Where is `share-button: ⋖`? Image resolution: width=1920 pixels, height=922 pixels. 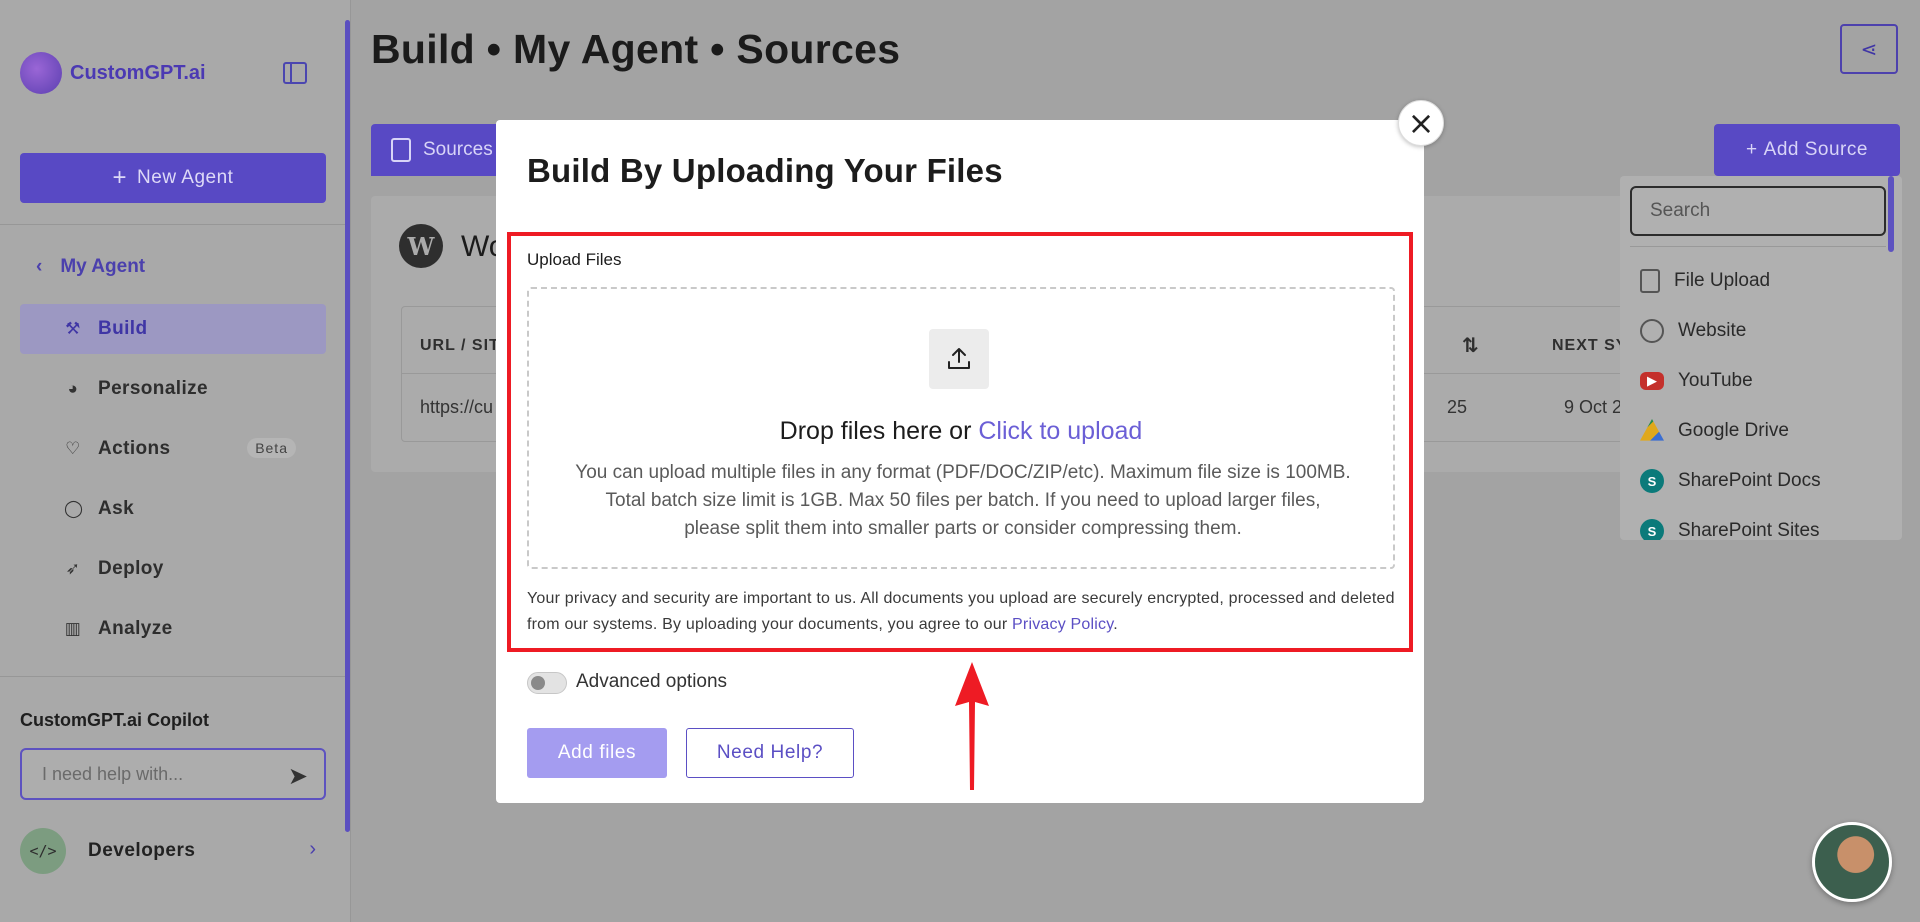 share-button: ⋖ is located at coordinates (1869, 49).